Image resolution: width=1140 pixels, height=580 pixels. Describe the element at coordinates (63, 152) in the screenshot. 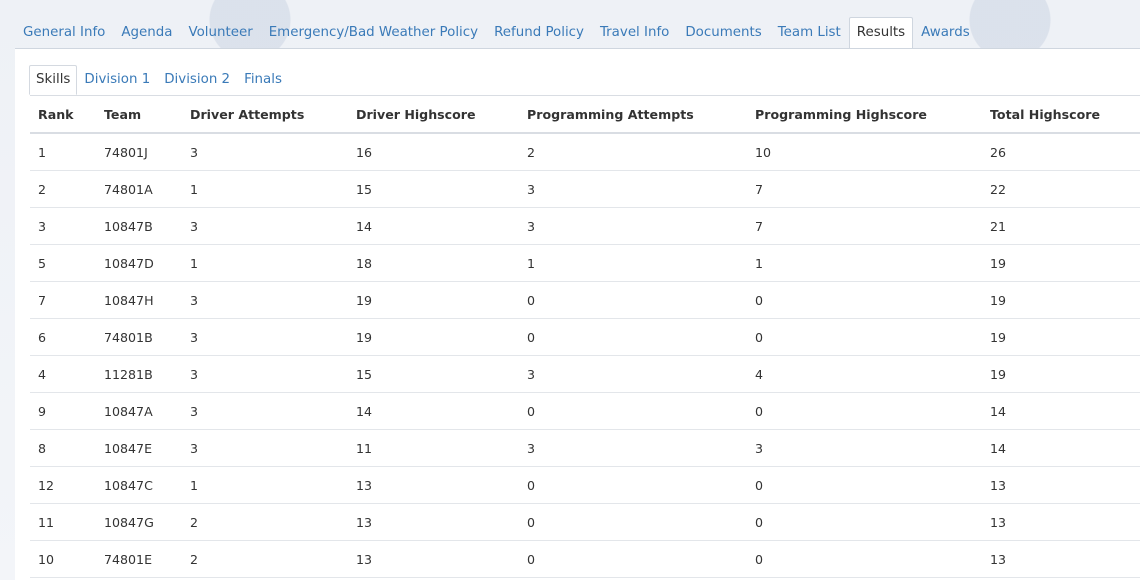

I see `cell-rank: 1` at that location.